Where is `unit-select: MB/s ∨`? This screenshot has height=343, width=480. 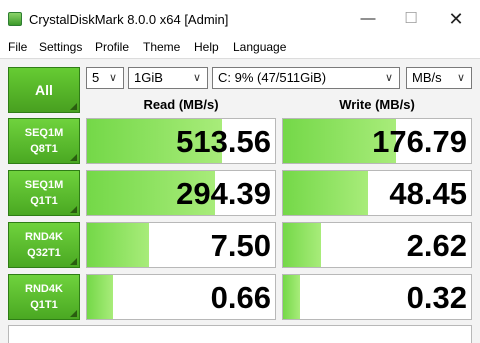
unit-select: MB/s ∨ is located at coordinates (439, 78).